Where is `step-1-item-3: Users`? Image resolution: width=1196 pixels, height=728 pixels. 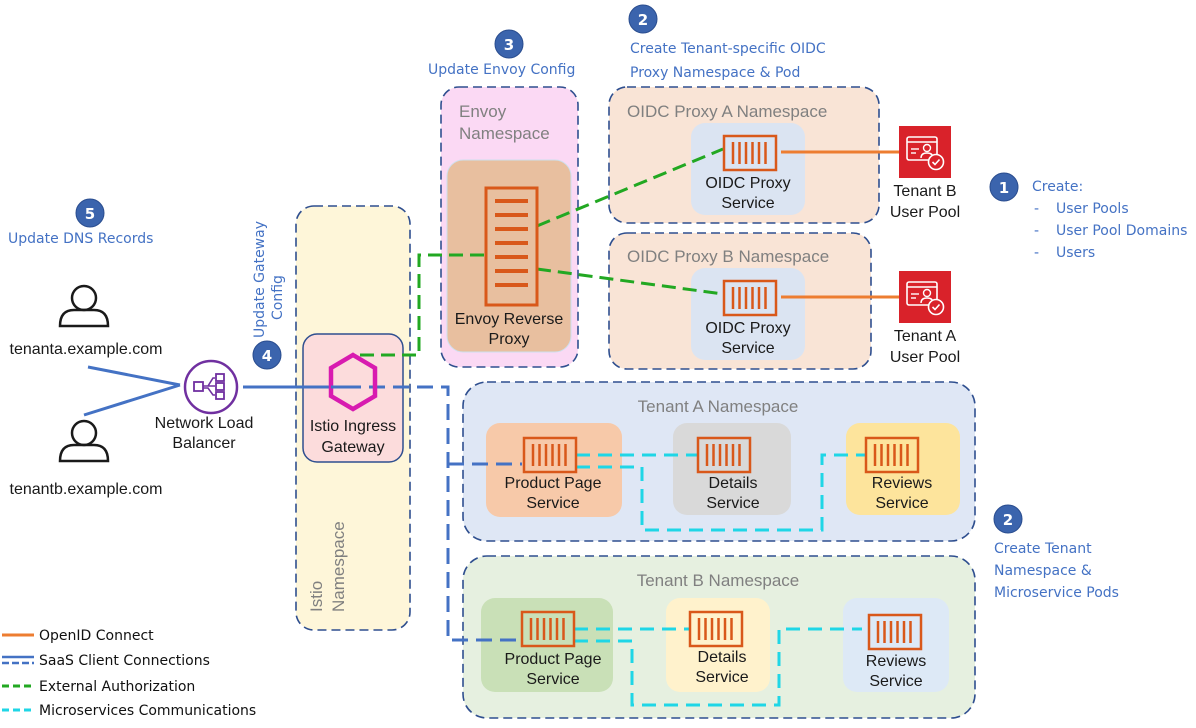
step-1-item-3: Users is located at coordinates (1075, 253).